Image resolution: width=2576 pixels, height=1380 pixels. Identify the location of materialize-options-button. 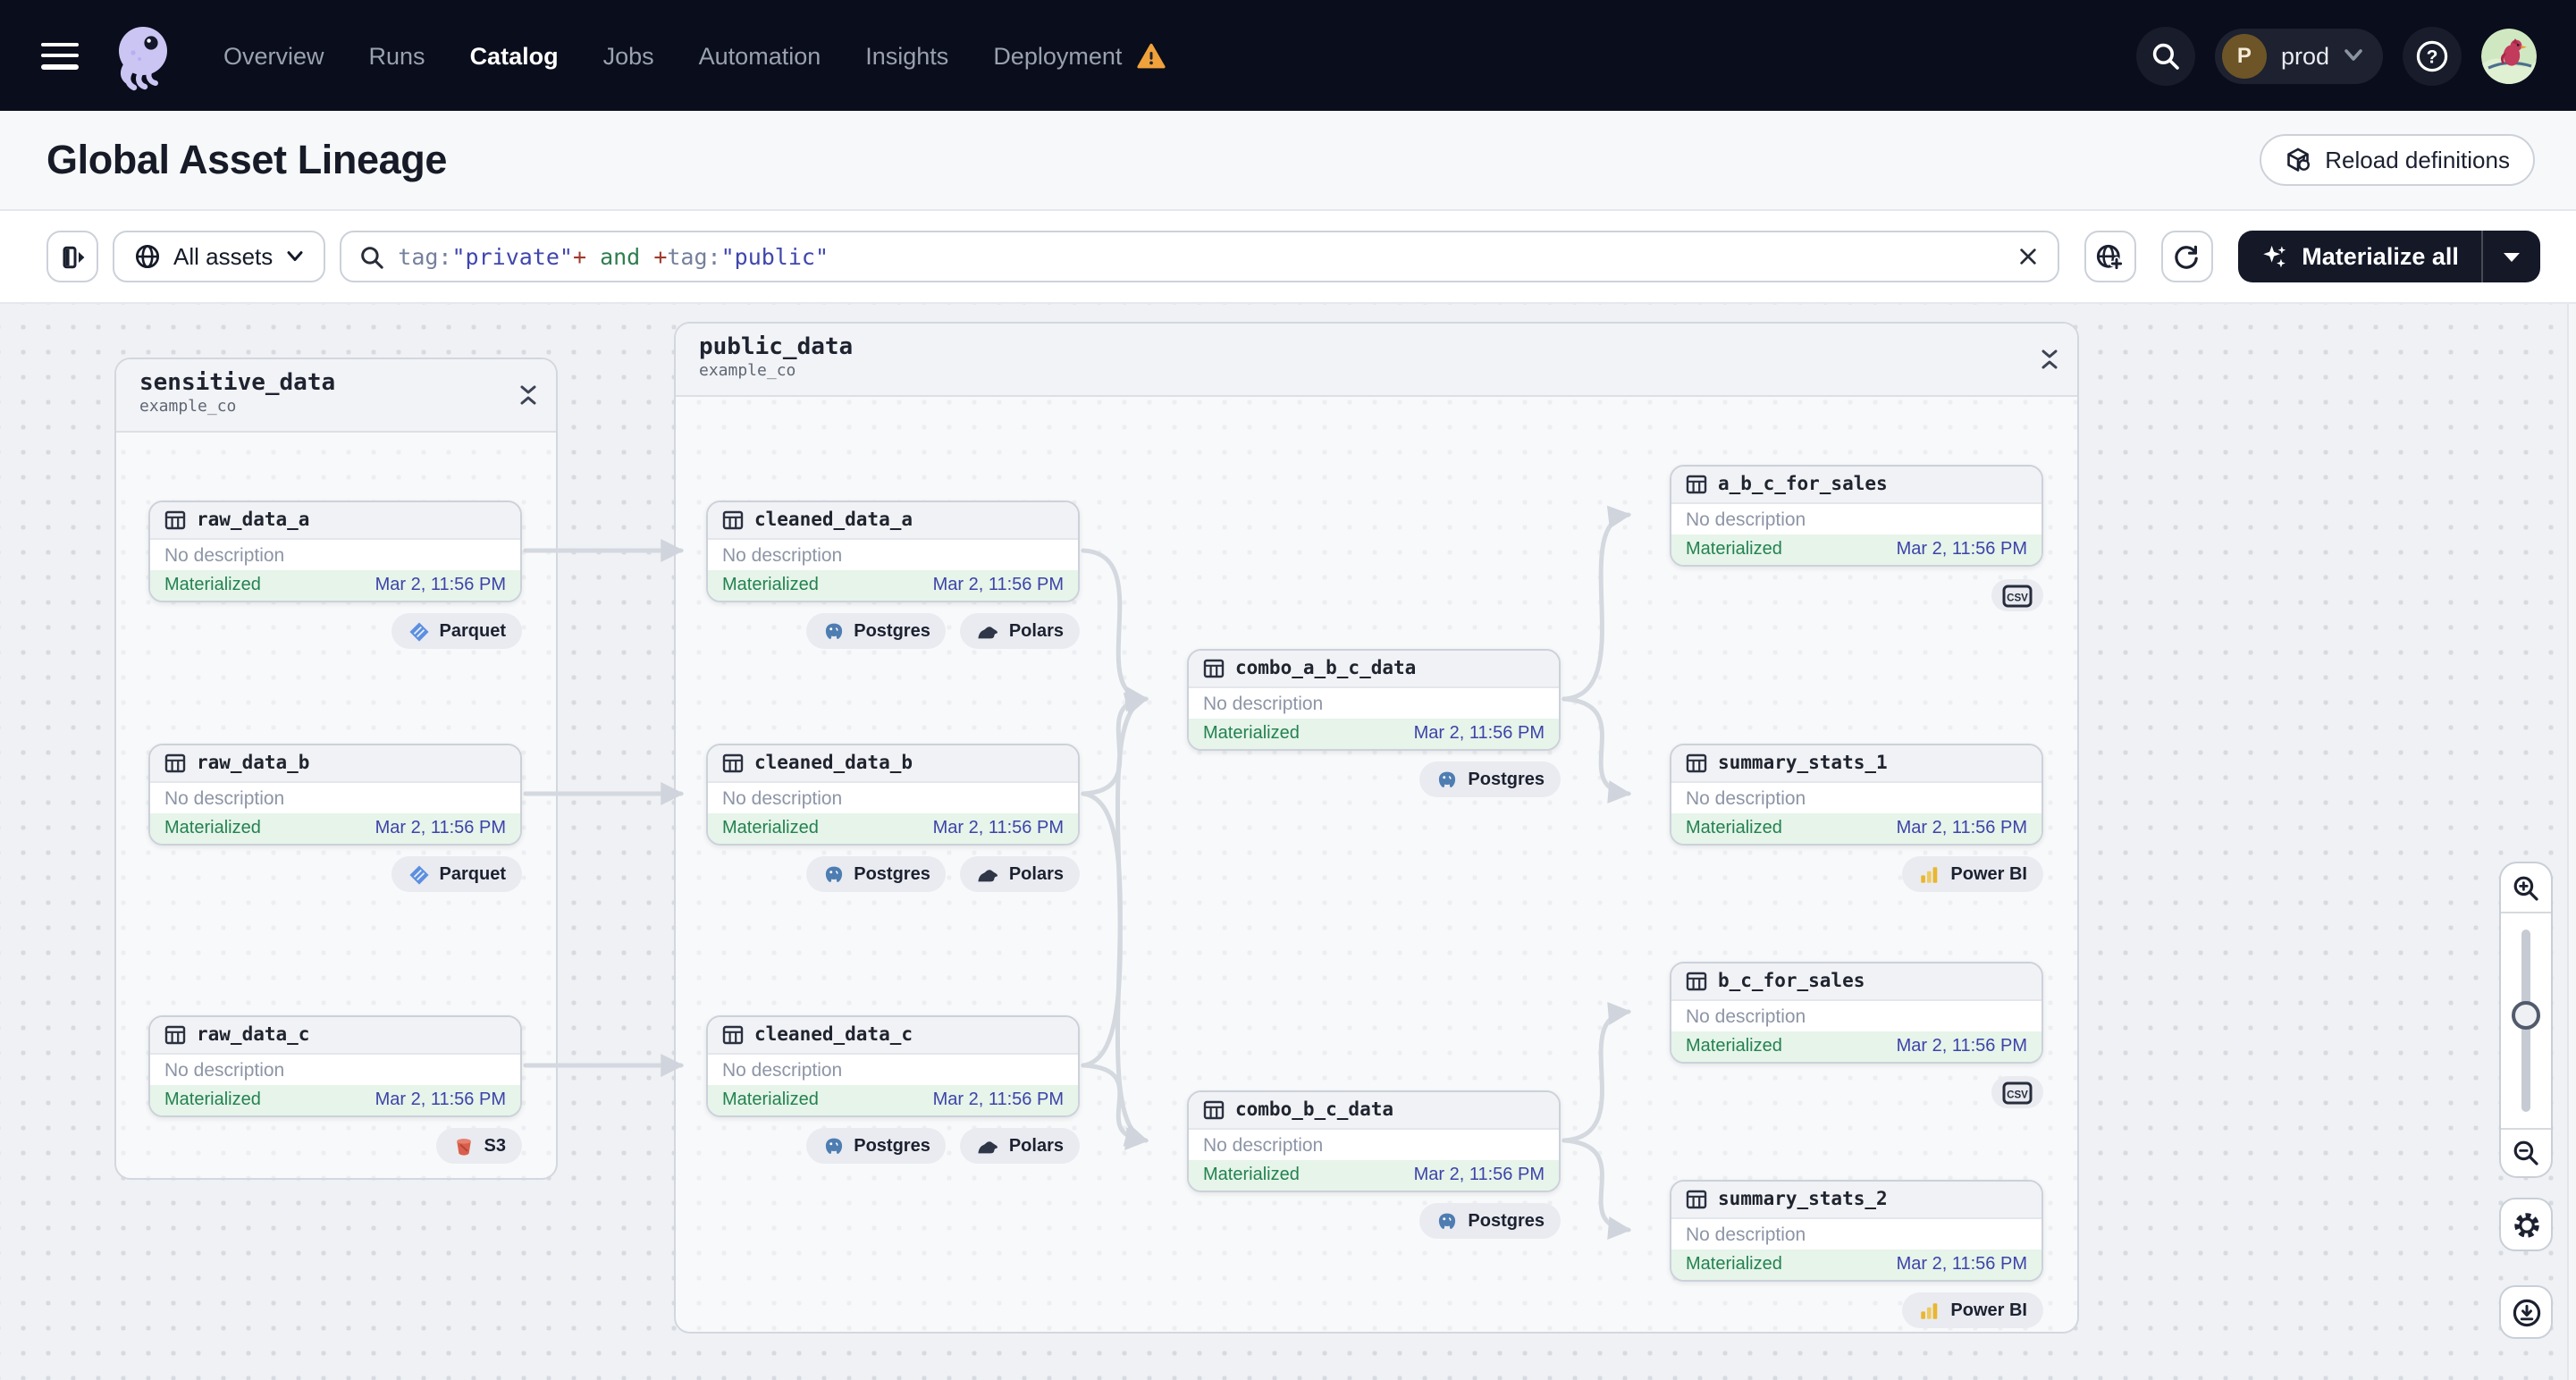
(2511, 256).